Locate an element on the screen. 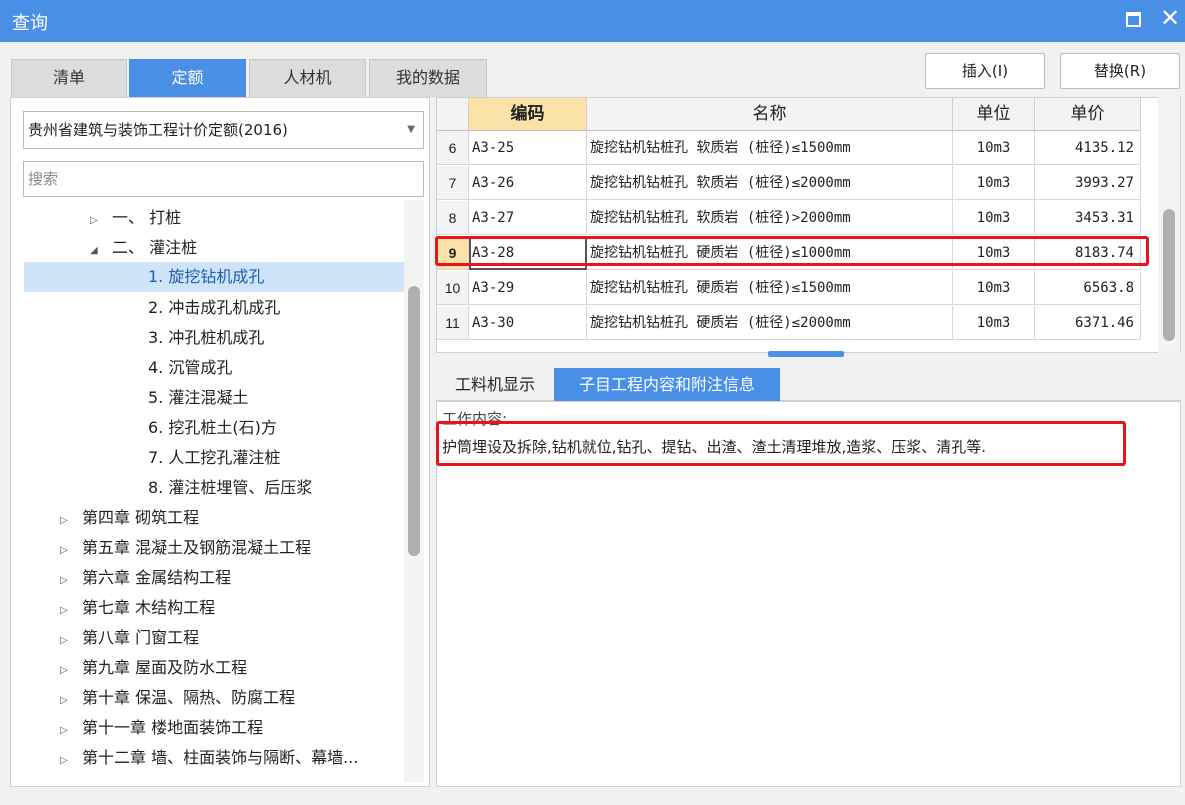  tree-item: 5. 灌注混凝土 is located at coordinates (198, 398).